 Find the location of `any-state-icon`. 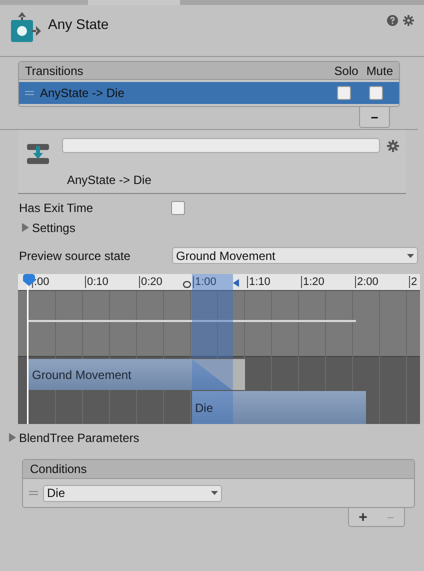

any-state-icon is located at coordinates (26, 28).